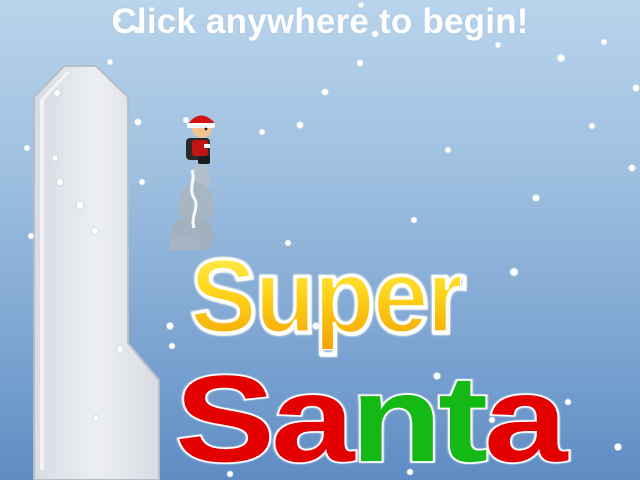 This screenshot has height=480, width=640. I want to click on logo-letter-4: a, so click(525, 414).